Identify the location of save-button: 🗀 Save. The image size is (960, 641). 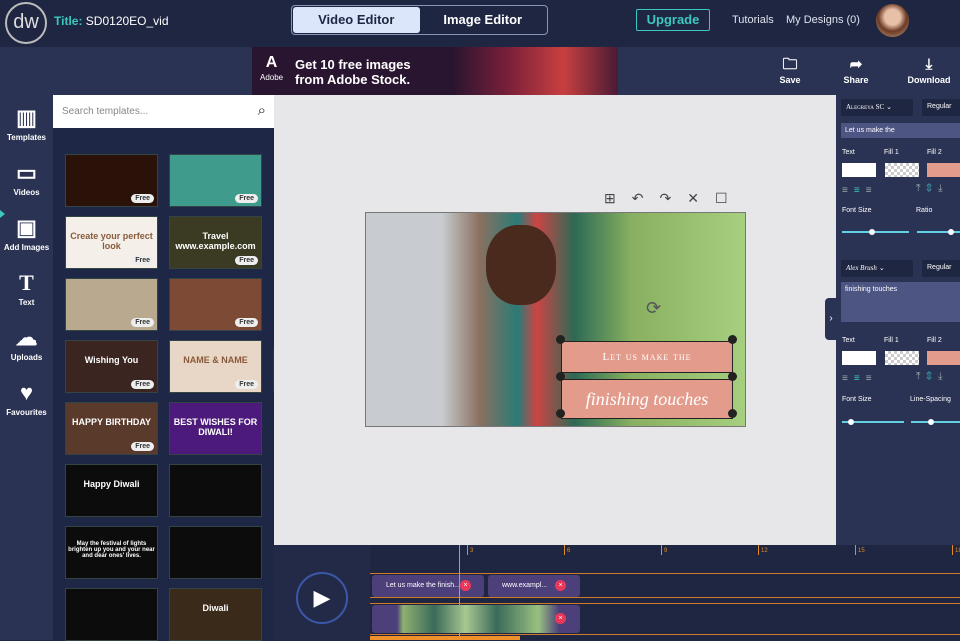
(790, 70).